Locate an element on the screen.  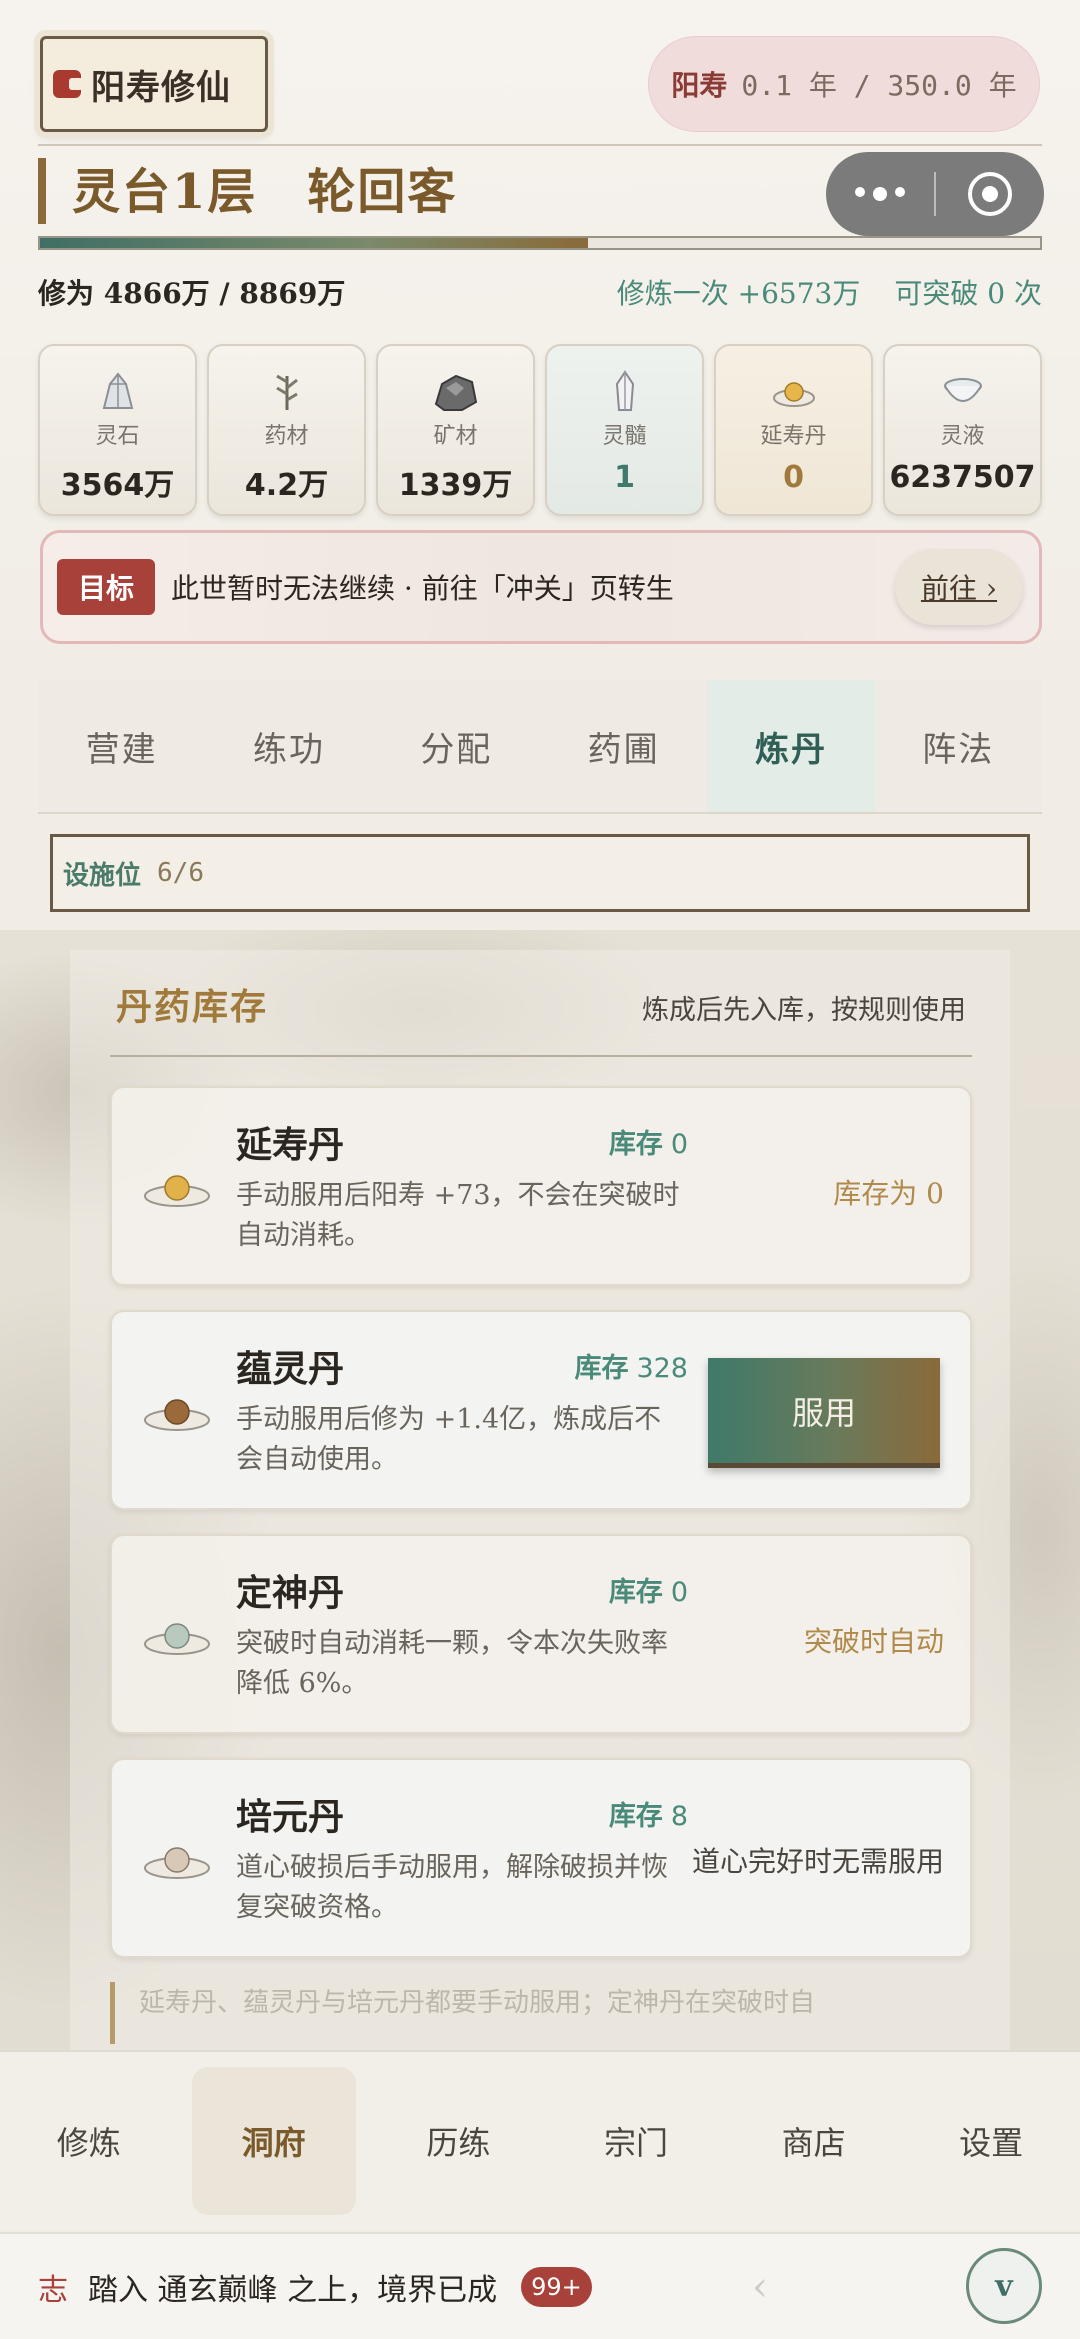
log-ticker: 志 踏入 通玄巅峰 之上，境界已成 99+ ‹ v is located at coordinates (540, 2285).